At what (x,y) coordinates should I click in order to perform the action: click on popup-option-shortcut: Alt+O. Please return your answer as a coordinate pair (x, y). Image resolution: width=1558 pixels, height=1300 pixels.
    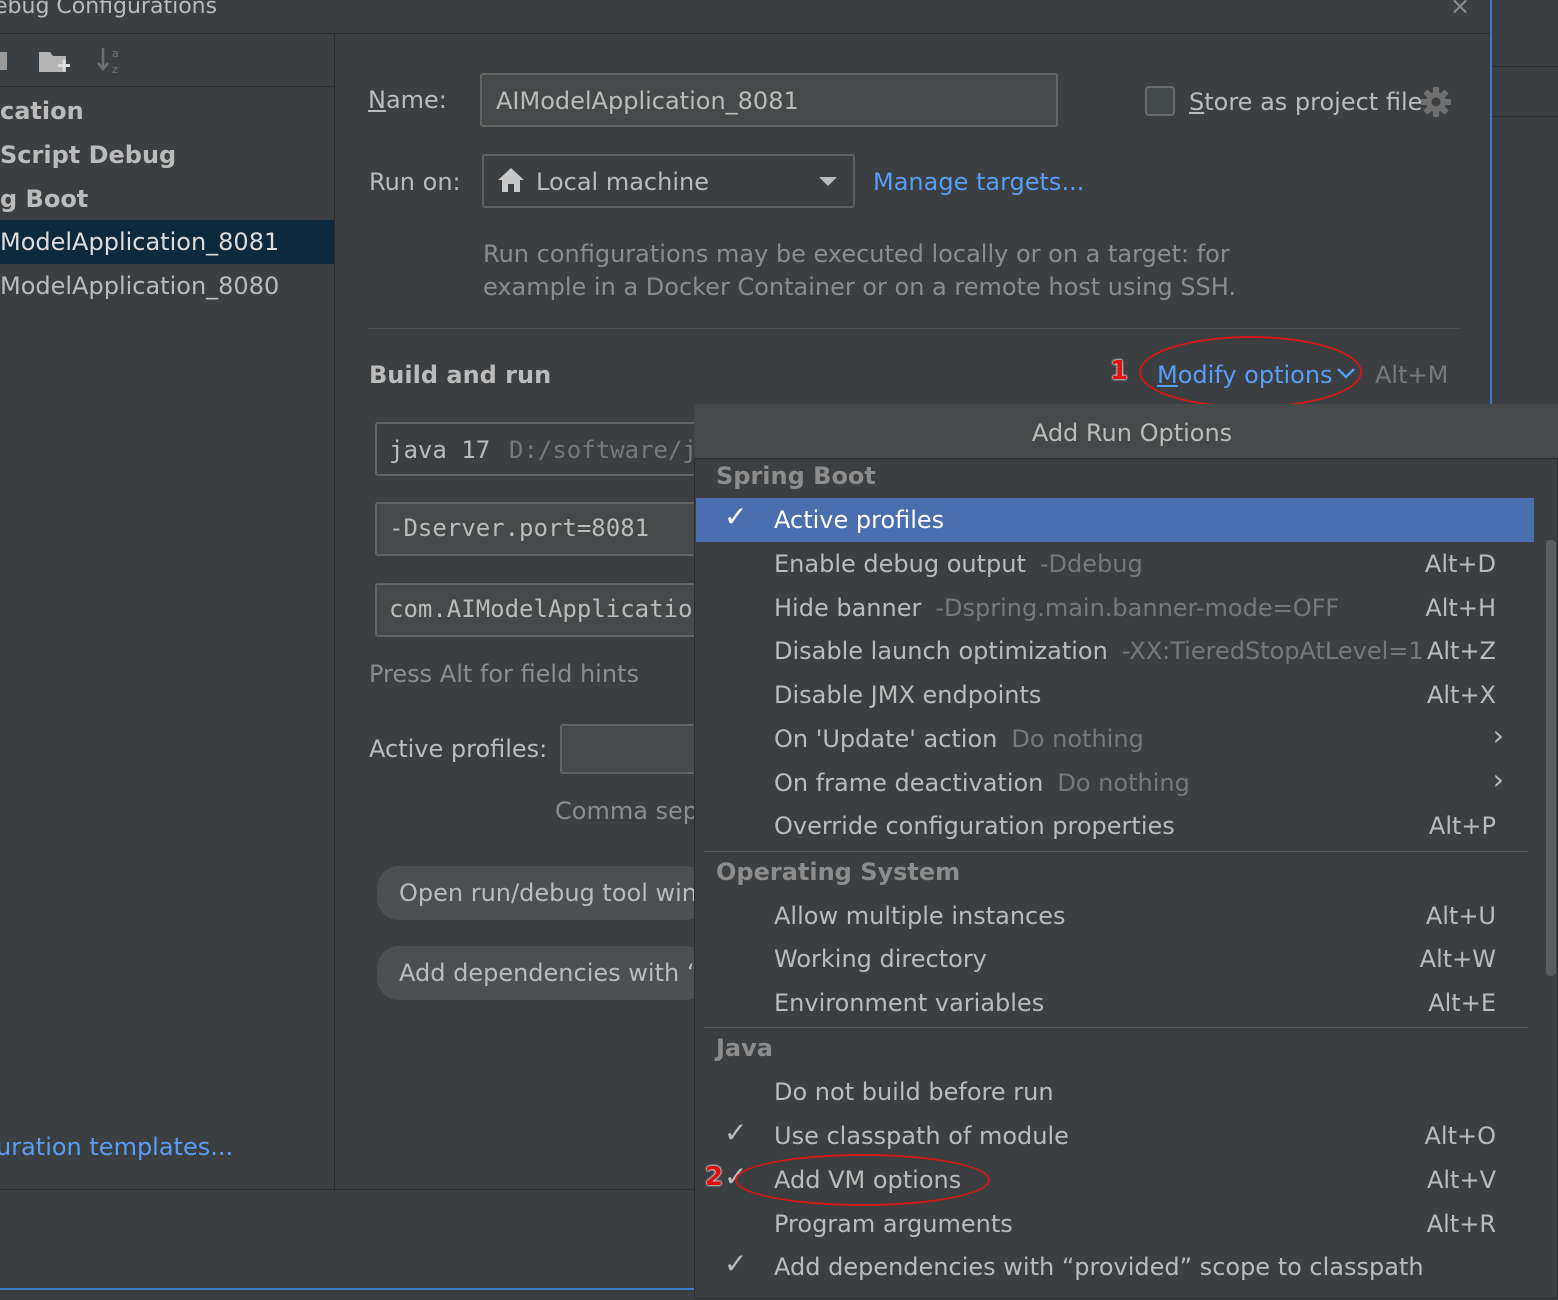
    Looking at the image, I should click on (1460, 1136).